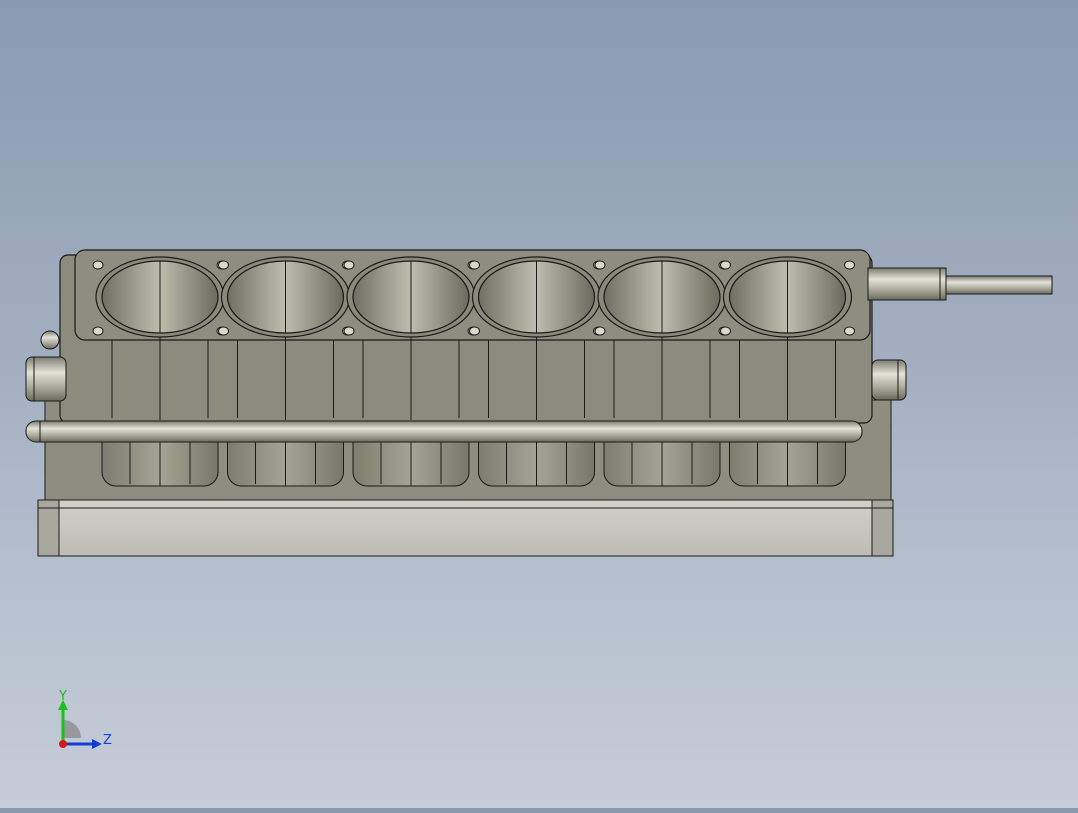 The width and height of the screenshot is (1078, 813). What do you see at coordinates (444, 431) in the screenshot?
I see `side-rail-tube` at bounding box center [444, 431].